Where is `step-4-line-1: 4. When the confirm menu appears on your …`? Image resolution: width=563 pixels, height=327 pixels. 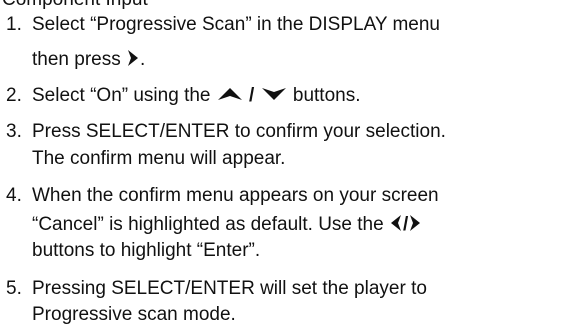 step-4-line-1: 4. When the confirm menu appears on your … is located at coordinates (222, 195).